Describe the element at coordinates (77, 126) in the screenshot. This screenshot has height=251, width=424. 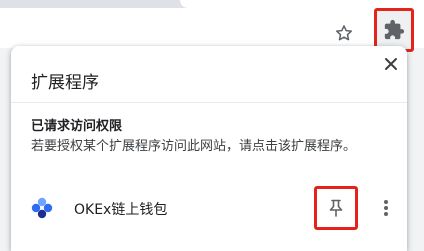
I see `access-requested-heading: 已请求访问权限` at that location.